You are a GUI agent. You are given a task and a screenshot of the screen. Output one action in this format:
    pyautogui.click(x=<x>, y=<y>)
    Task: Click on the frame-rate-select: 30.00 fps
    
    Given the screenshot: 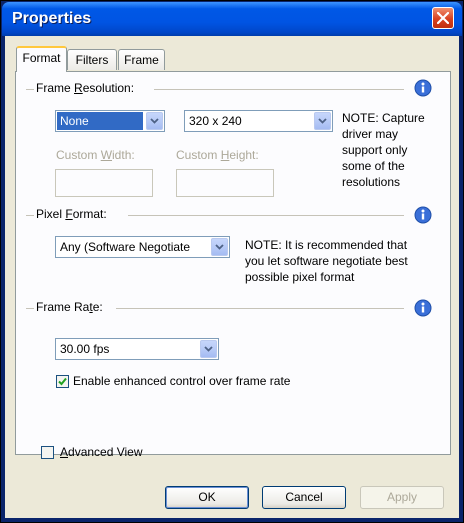 What is the action you would take?
    pyautogui.click(x=137, y=349)
    